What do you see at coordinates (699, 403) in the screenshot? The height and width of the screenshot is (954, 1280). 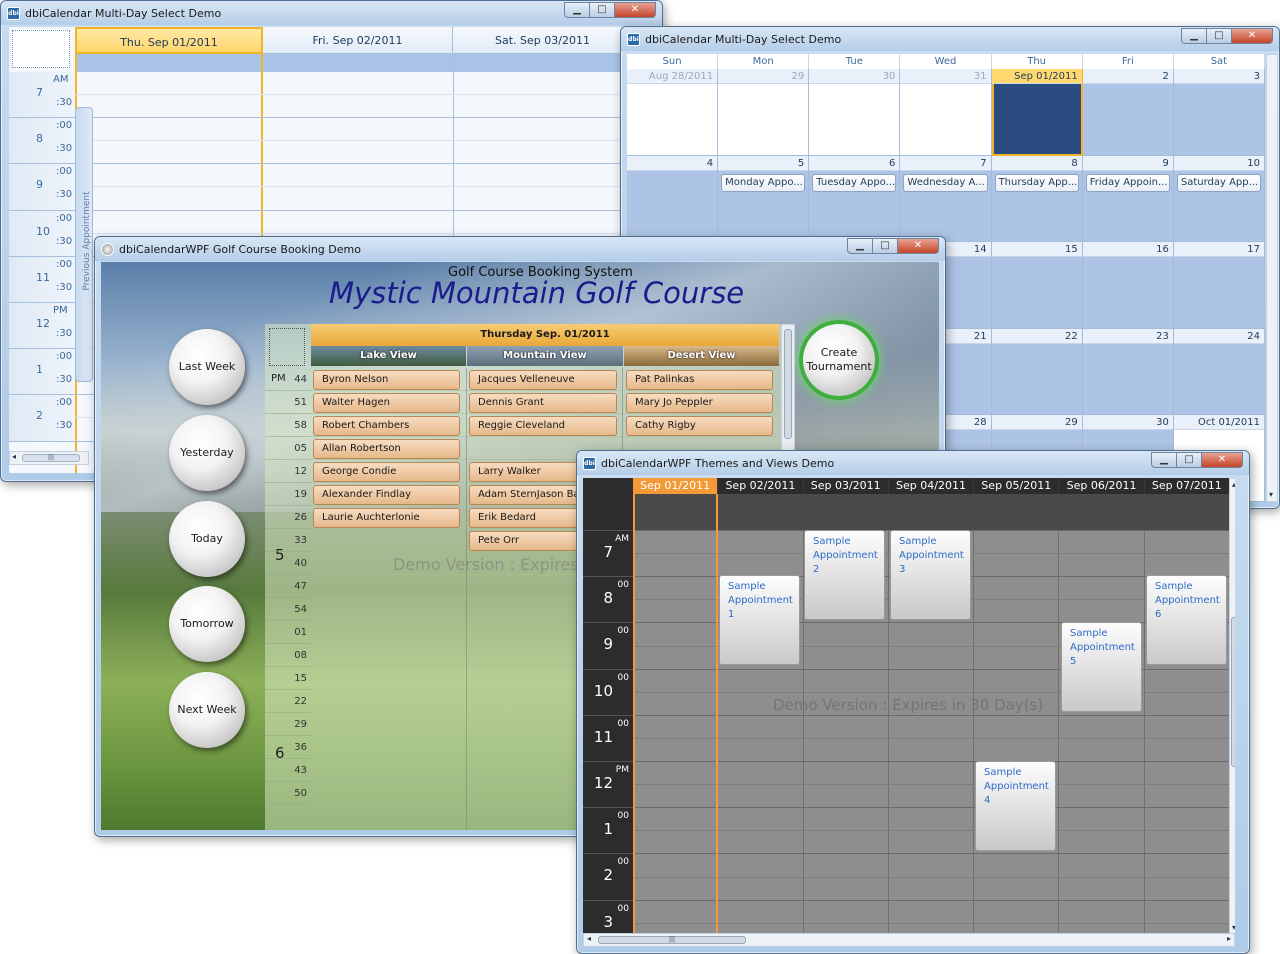 I see `booking: Mary Jo Peppler` at bounding box center [699, 403].